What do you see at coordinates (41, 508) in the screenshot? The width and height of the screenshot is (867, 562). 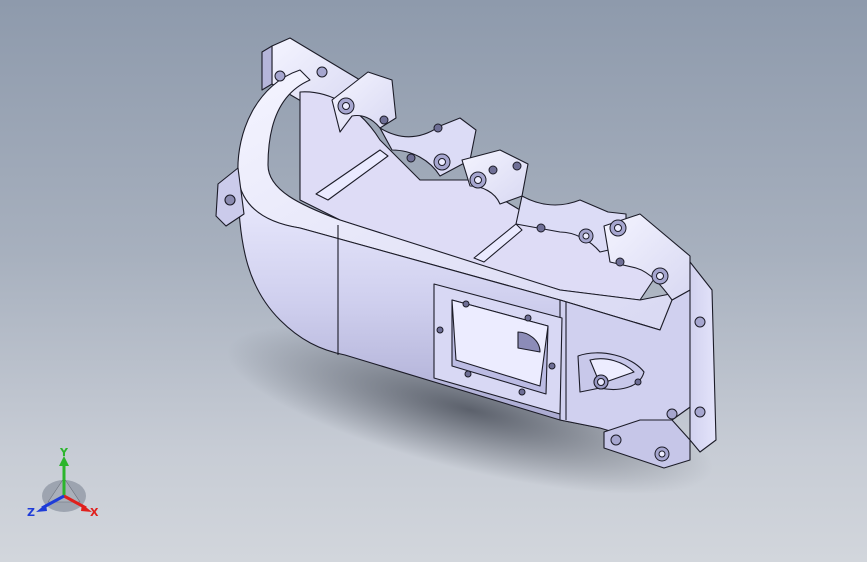 I see `z-axis-arrow-icon` at bounding box center [41, 508].